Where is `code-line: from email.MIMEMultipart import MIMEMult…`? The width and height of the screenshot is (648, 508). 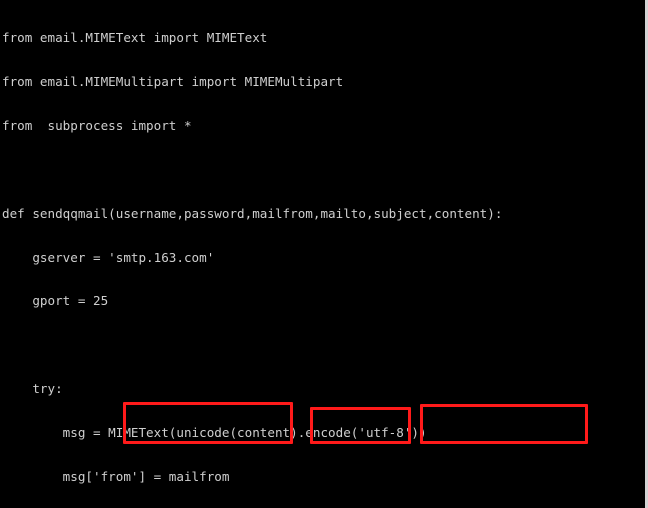 code-line: from email.MIMEMultipart import MIMEMult… is located at coordinates (173, 82).